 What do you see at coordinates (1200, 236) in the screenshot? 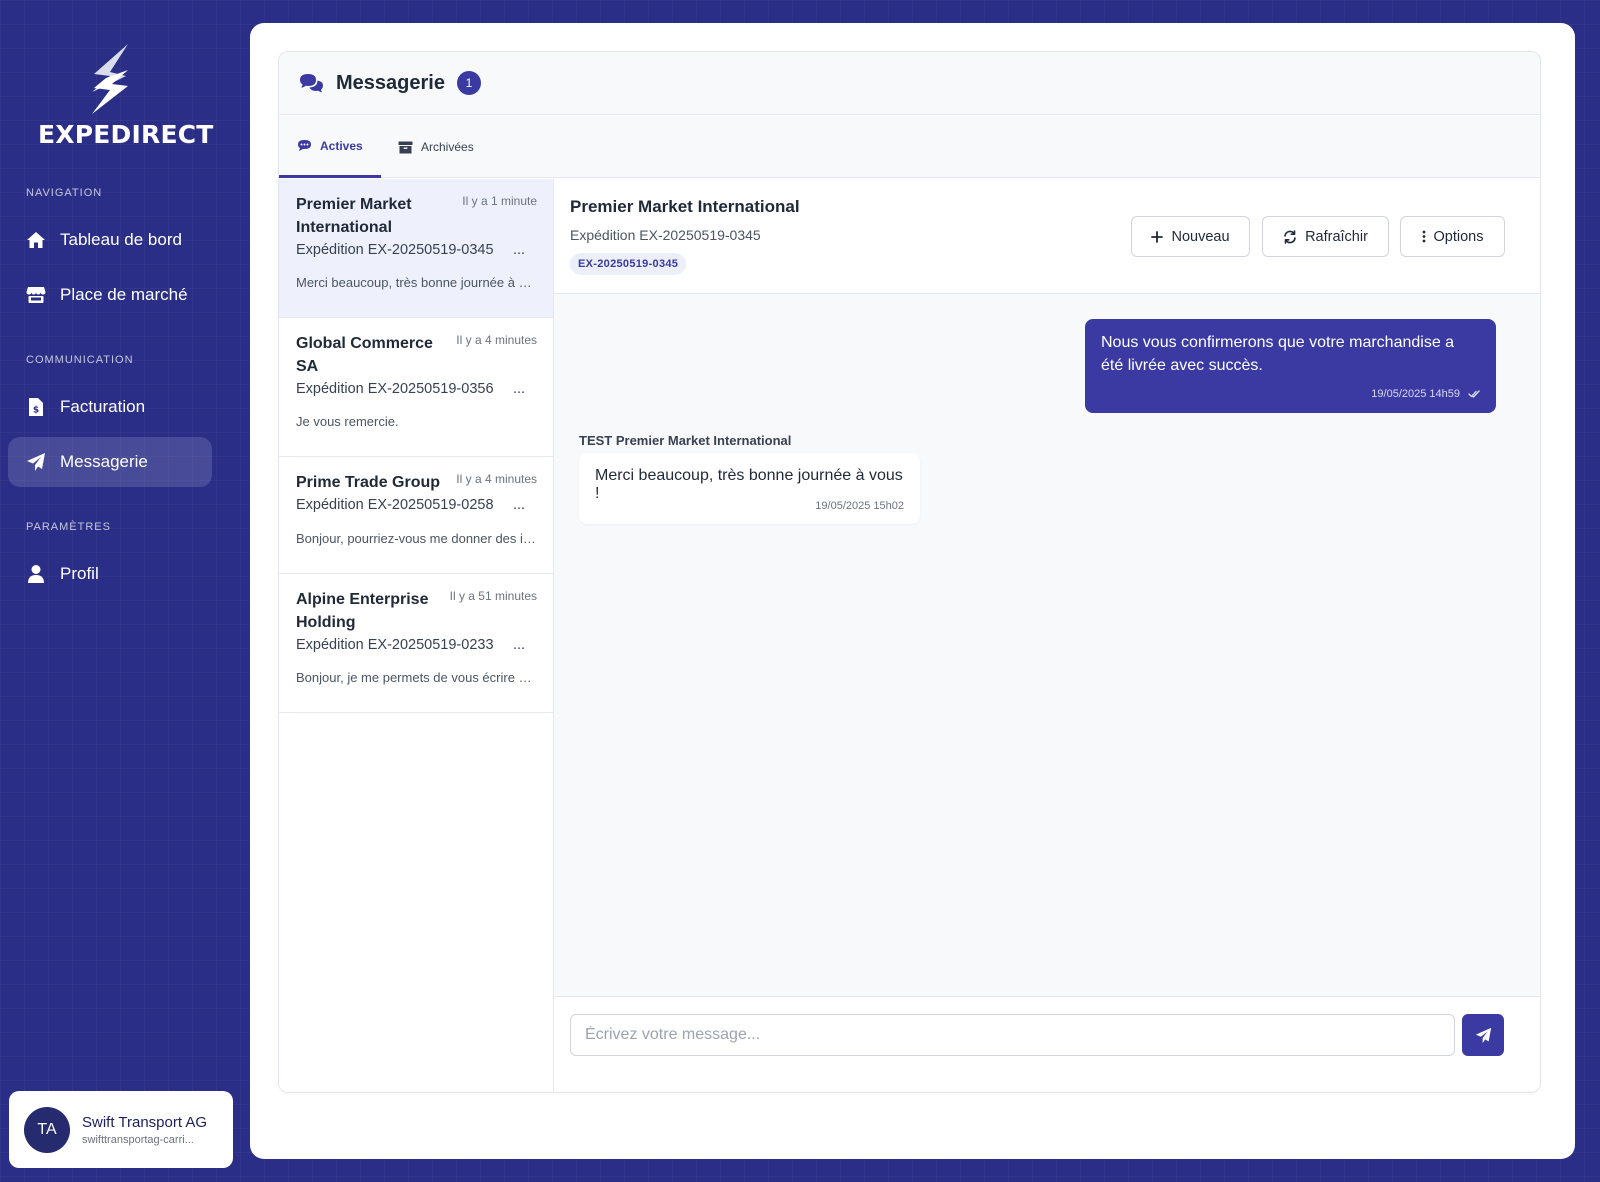
I see `button-label: Nouveau` at bounding box center [1200, 236].